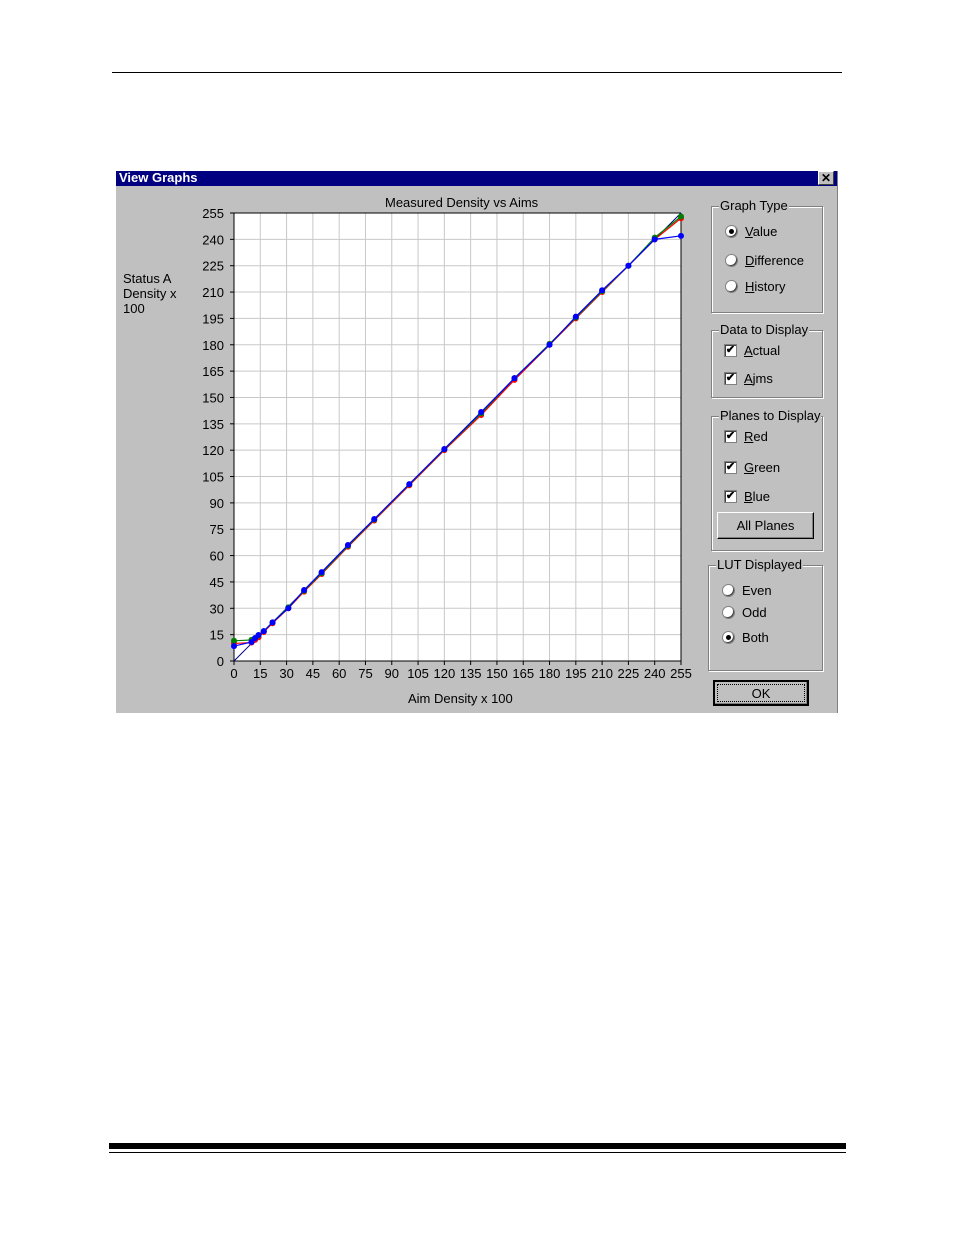  What do you see at coordinates (286, 673) in the screenshot?
I see `x-tick-label: 30` at bounding box center [286, 673].